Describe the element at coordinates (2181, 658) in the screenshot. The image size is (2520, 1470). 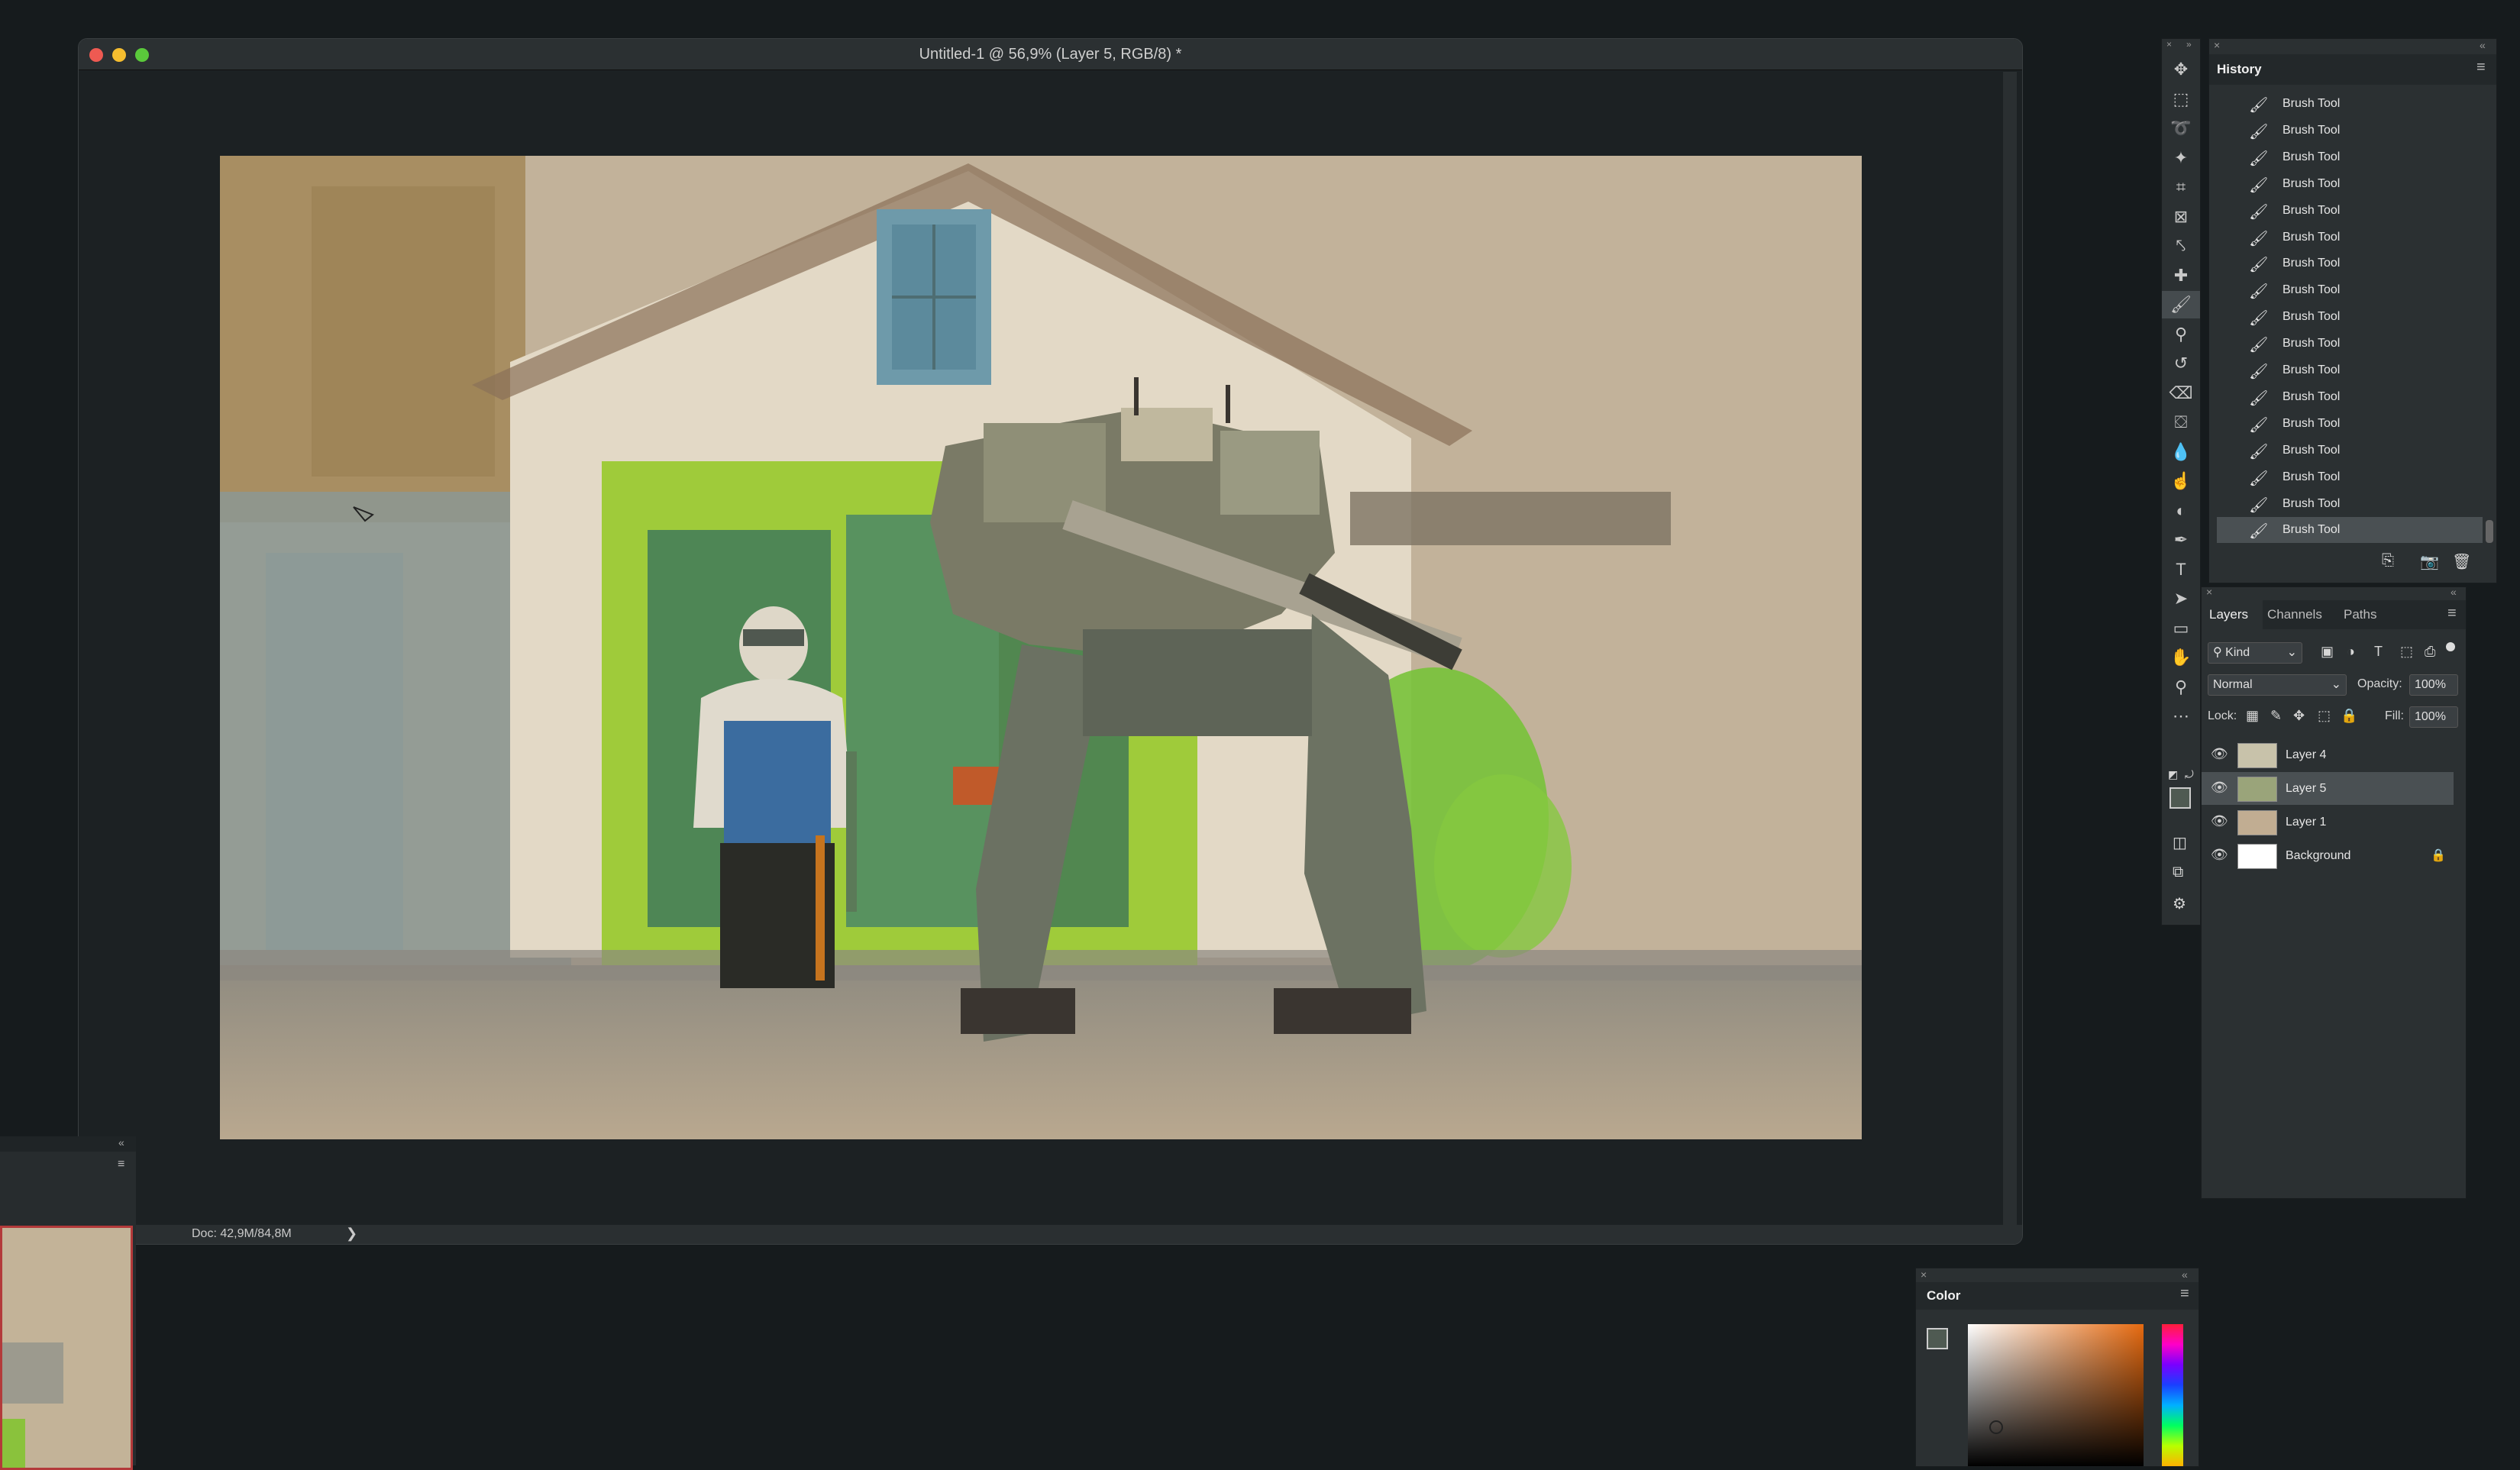
I see `hand-tool: ✋` at that location.